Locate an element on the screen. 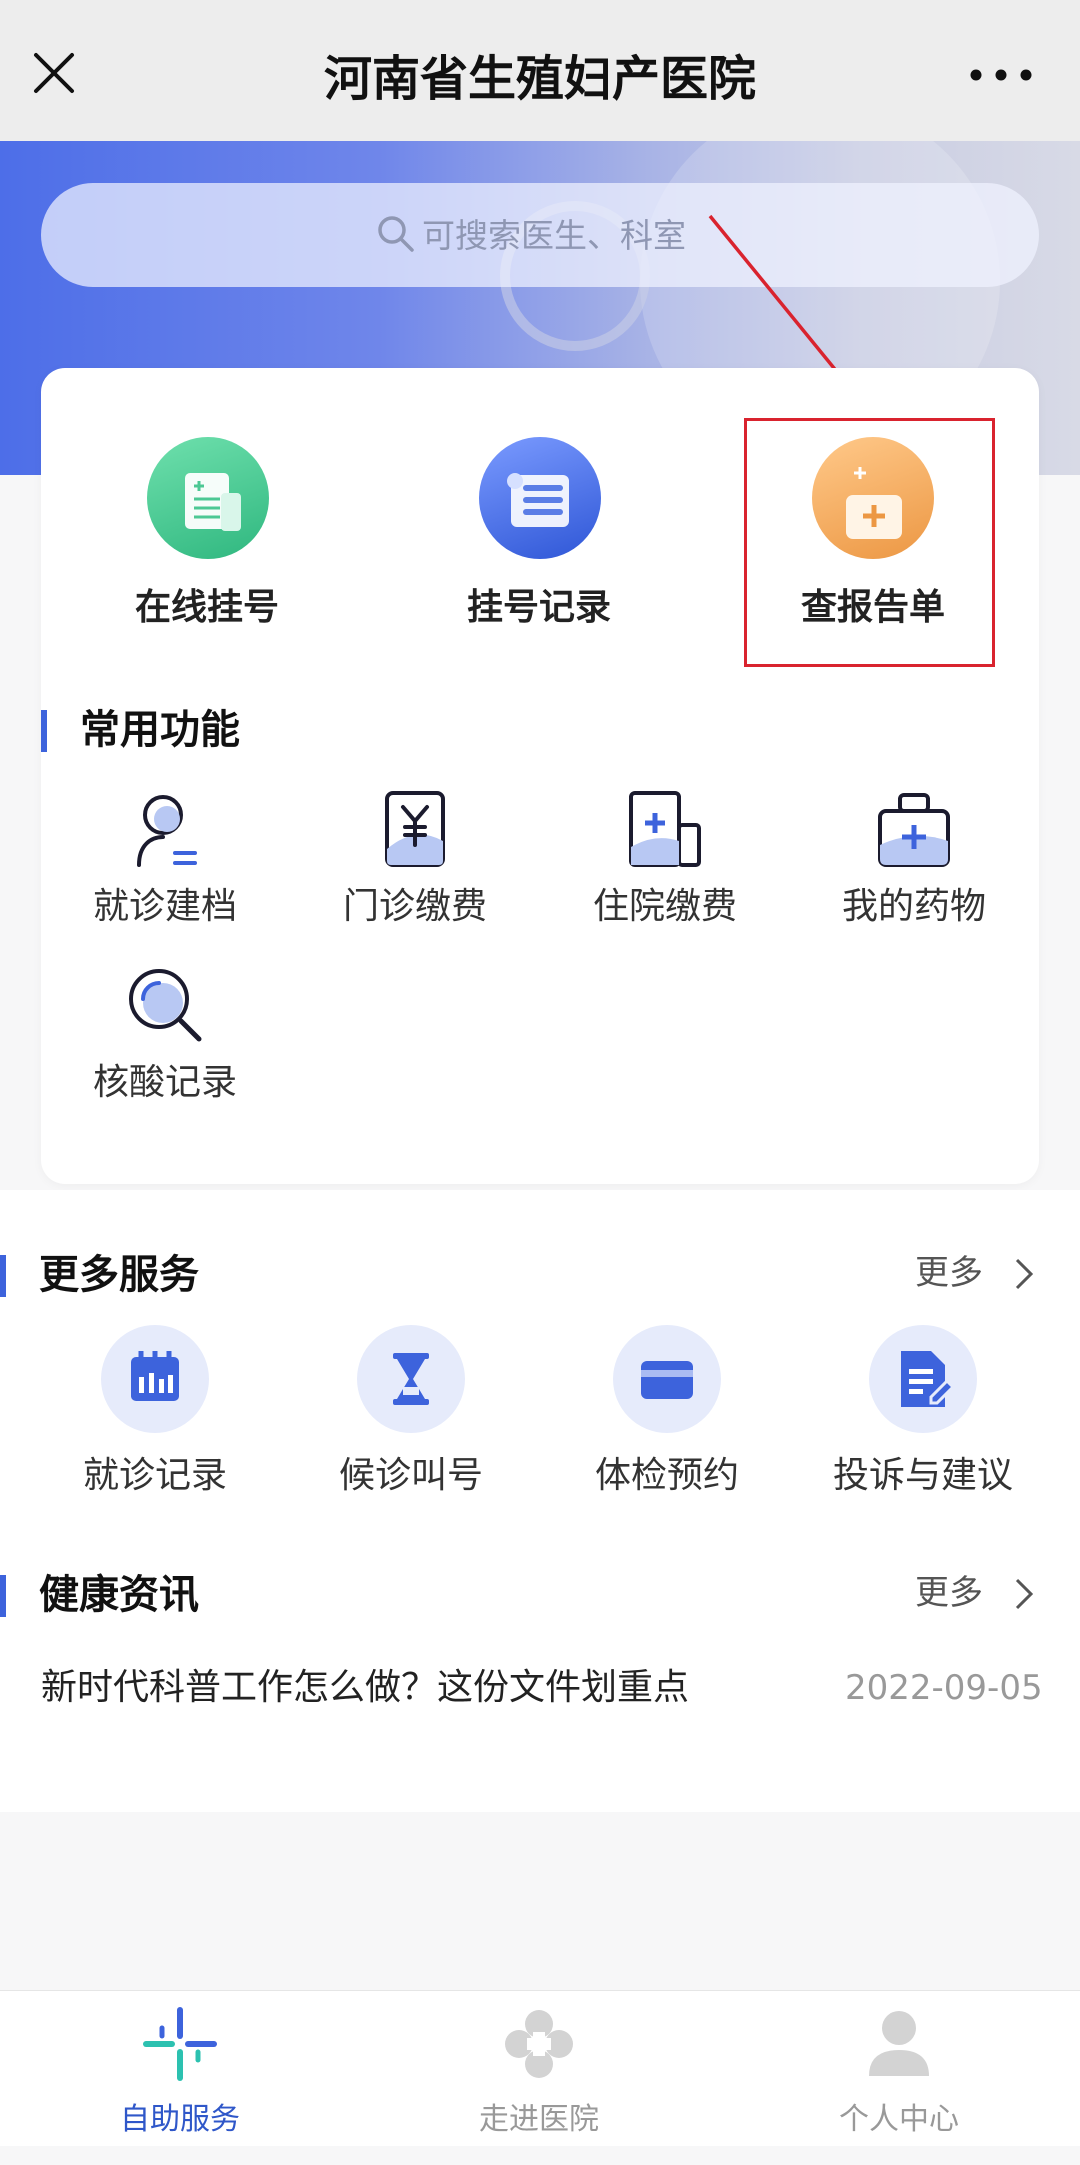  hospital-building-icon is located at coordinates (665, 829).